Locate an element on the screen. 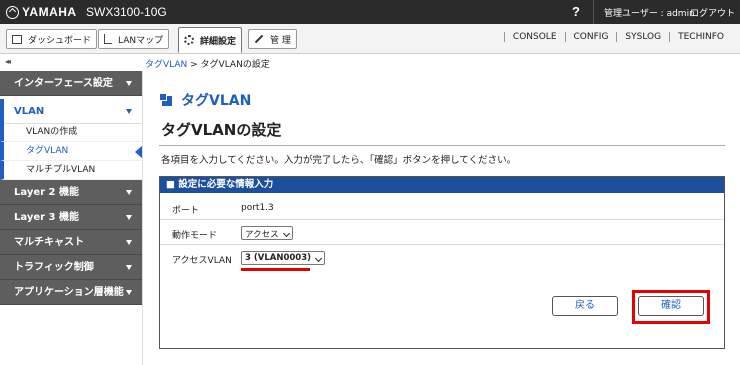 Image resolution: width=740 pixels, height=365 pixels. highlight-underline is located at coordinates (275, 269).